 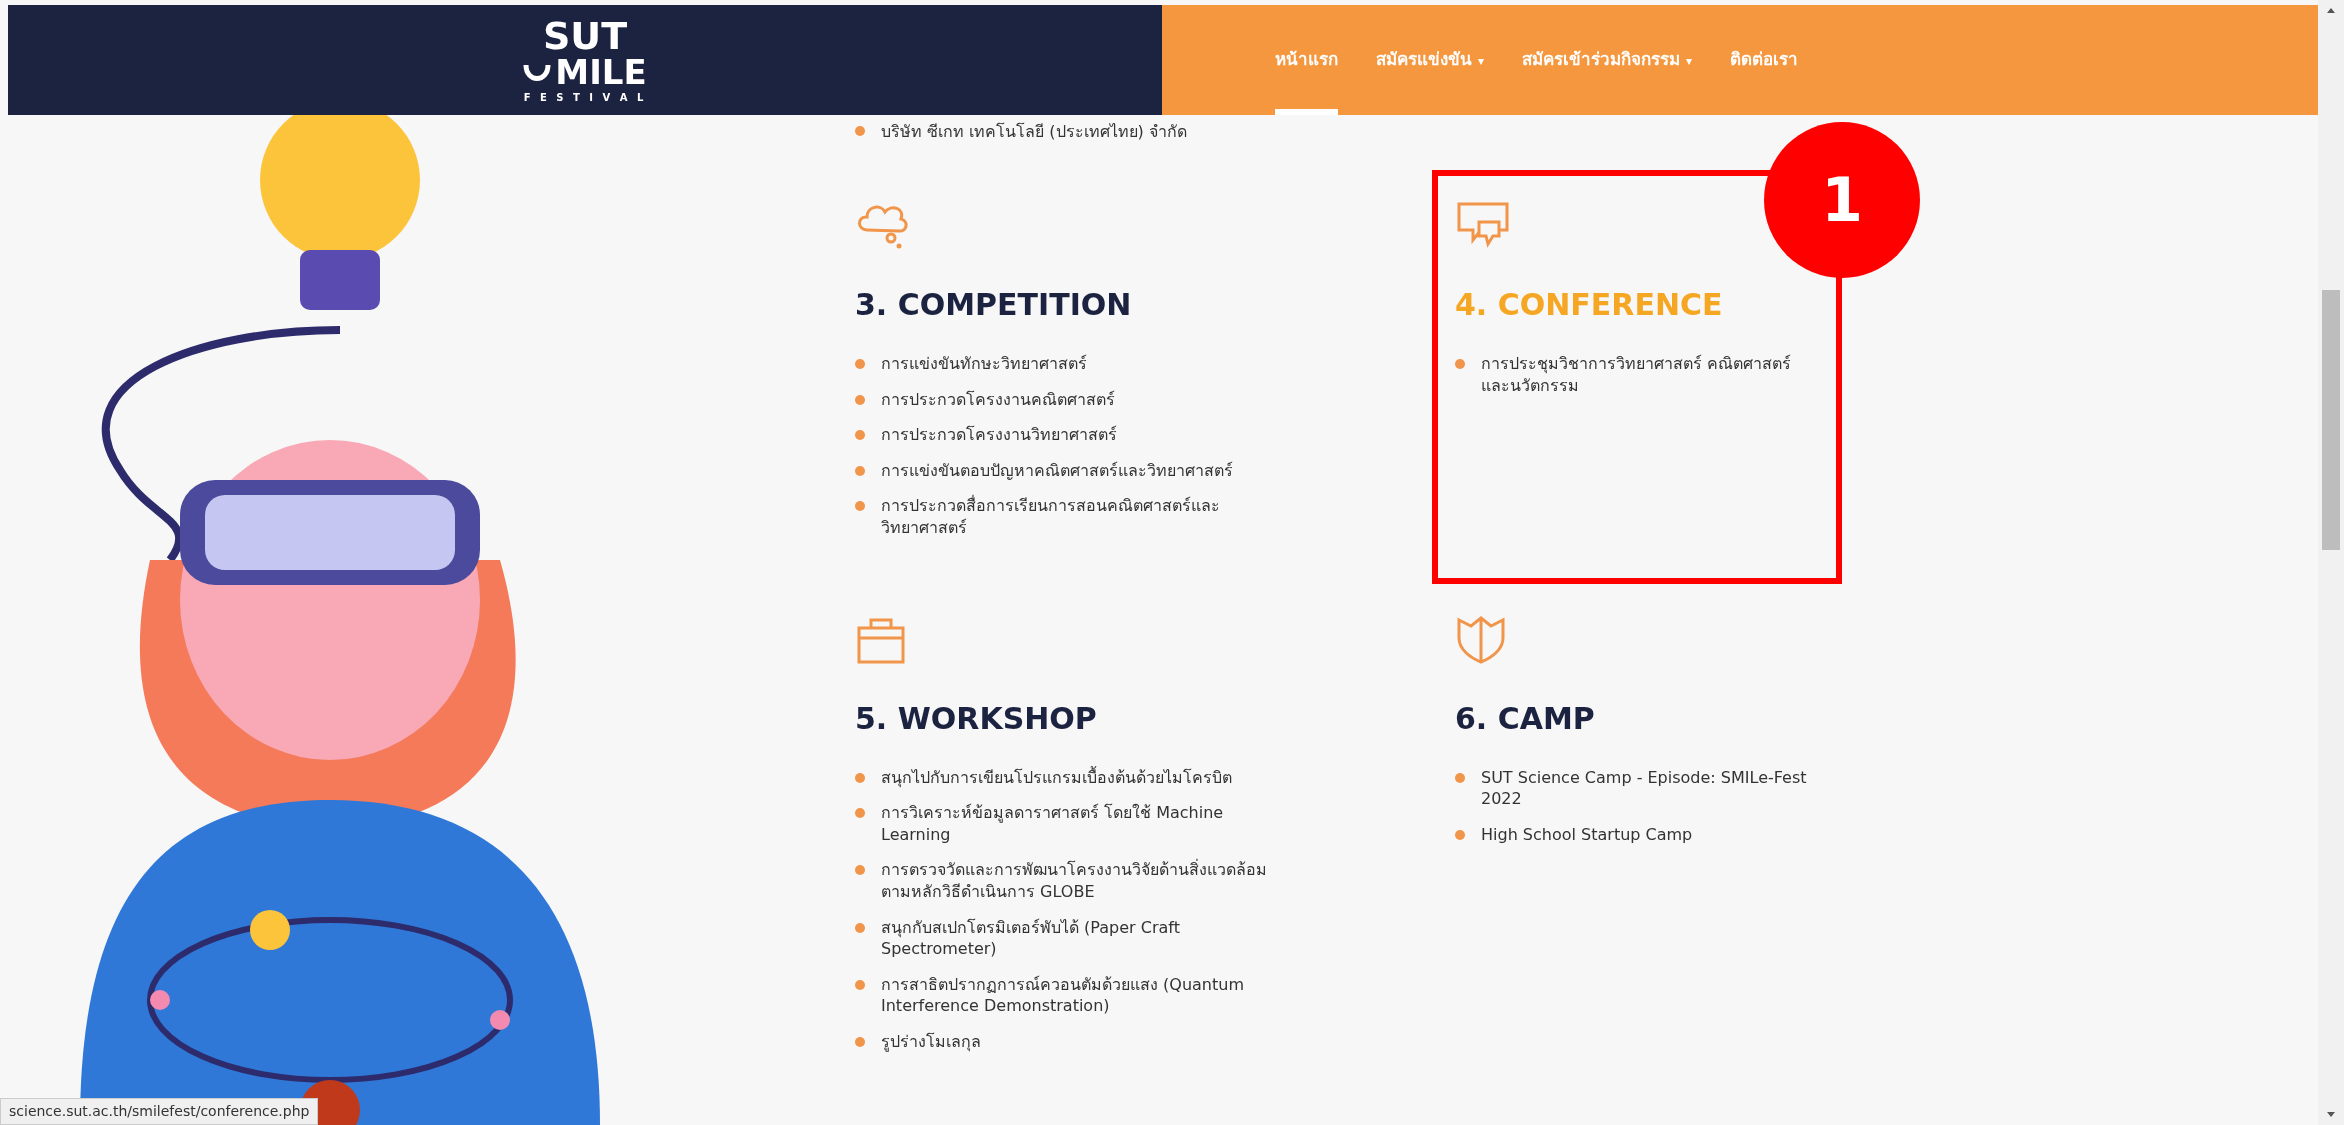 What do you see at coordinates (1430, 60) in the screenshot?
I see `nav-link: สมัครแข่งขัน ▾` at bounding box center [1430, 60].